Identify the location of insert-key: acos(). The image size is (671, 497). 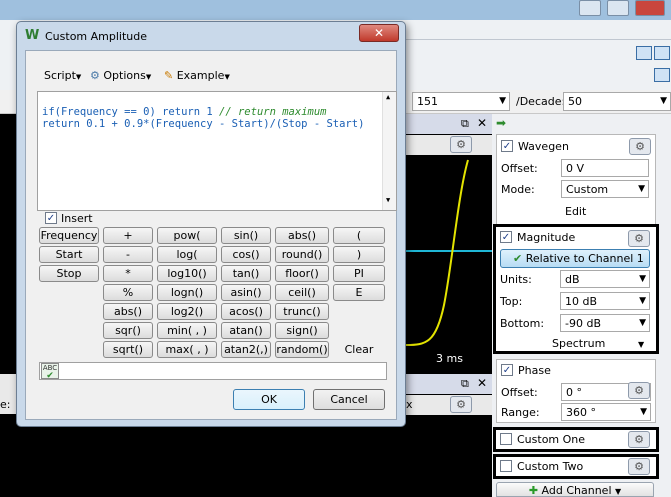
(246, 311).